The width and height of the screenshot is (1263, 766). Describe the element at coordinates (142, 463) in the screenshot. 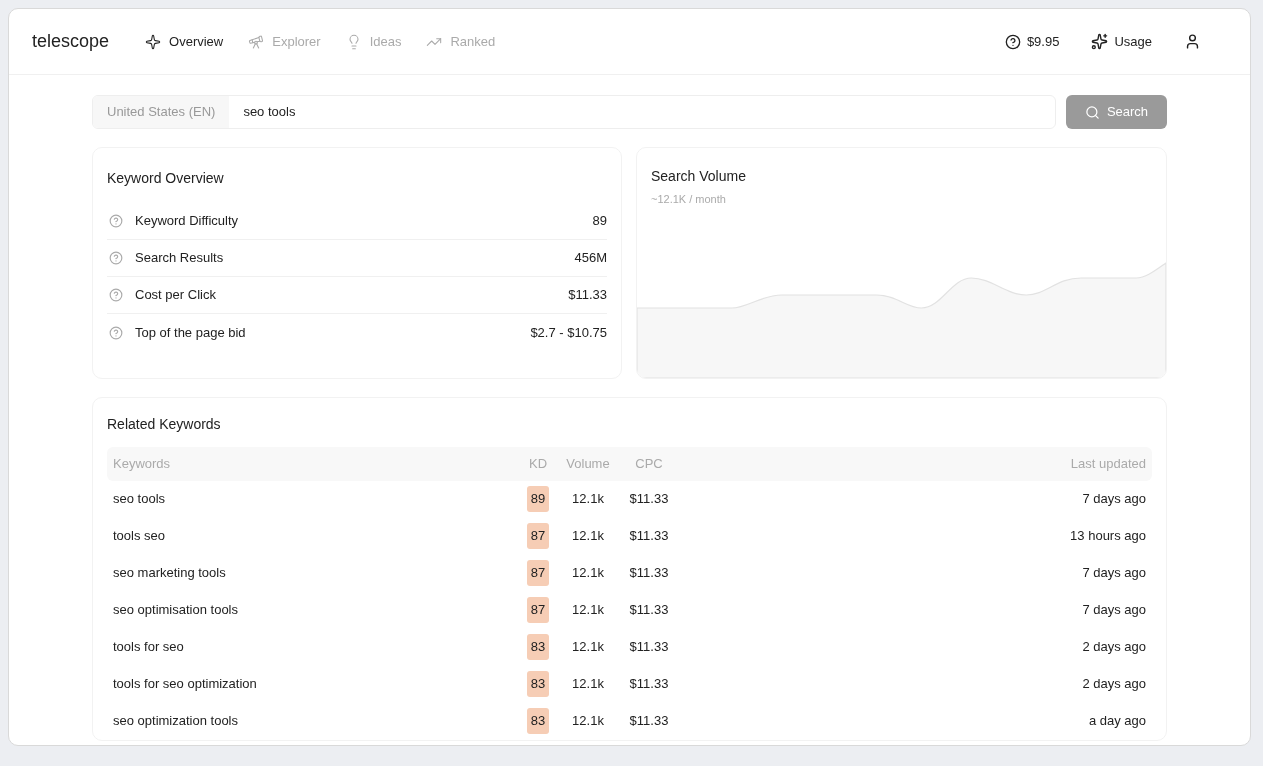

I see `column-header: Keywords` at that location.